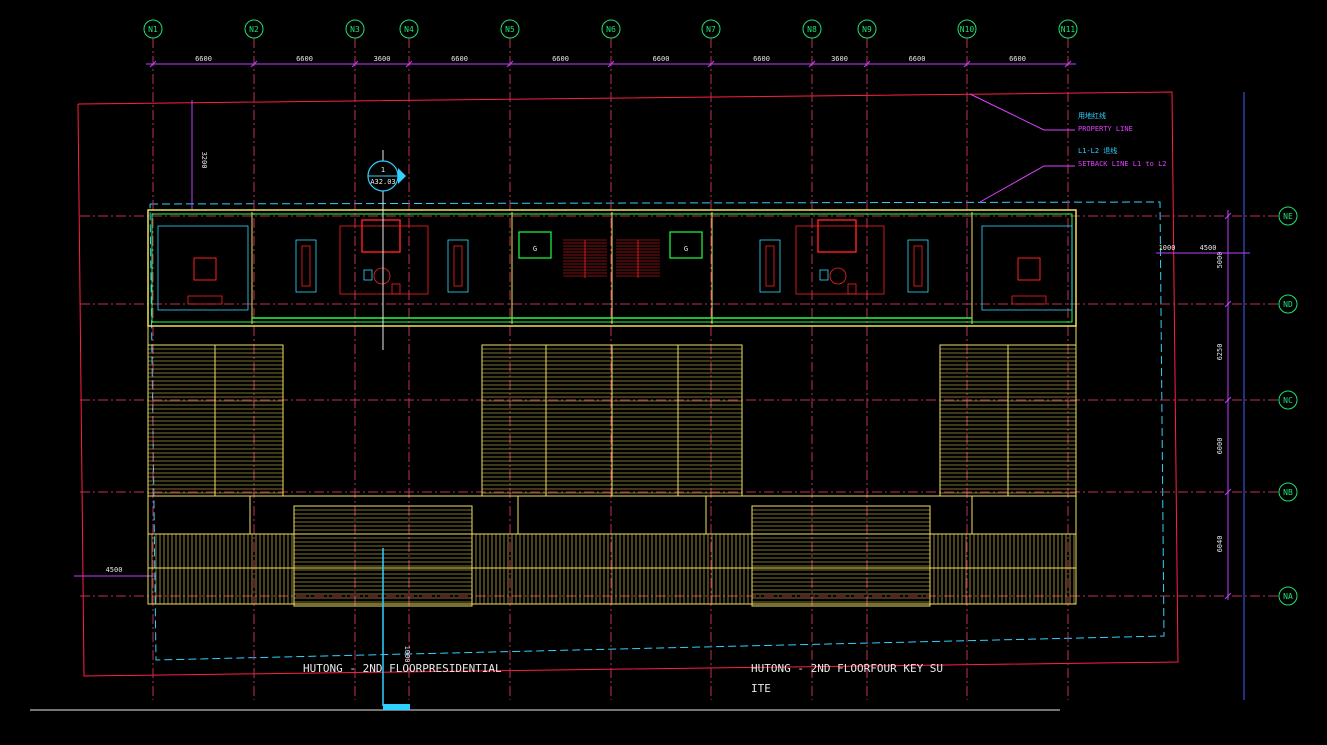 This screenshot has width=1327, height=745. I want to click on stair-right, so click(638, 258).